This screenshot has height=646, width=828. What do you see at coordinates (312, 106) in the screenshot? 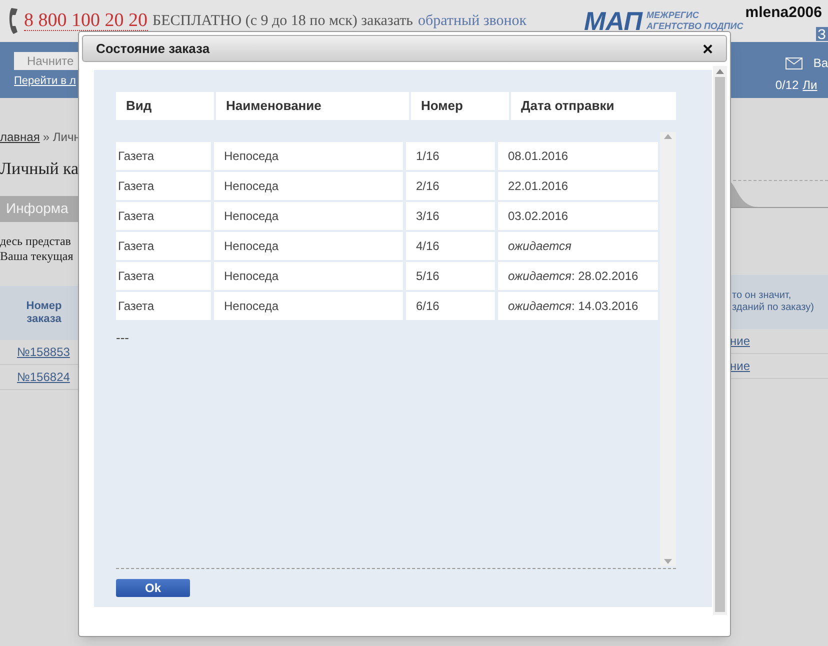
I see `column-header: Наименование` at bounding box center [312, 106].